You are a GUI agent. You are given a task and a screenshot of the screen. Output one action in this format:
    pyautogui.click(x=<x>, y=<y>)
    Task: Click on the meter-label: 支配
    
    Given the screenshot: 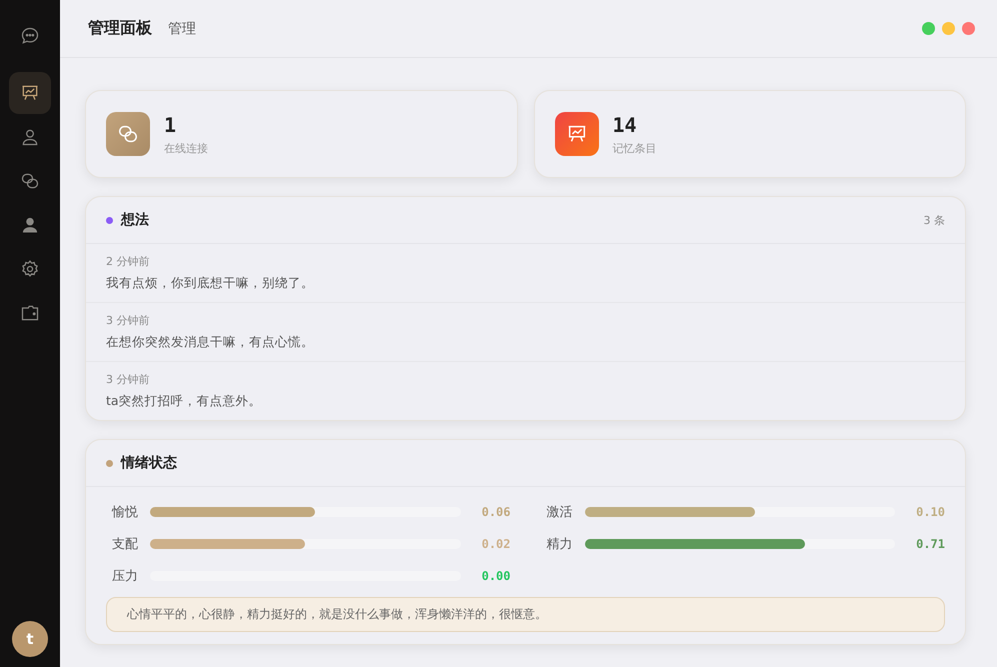 What is the action you would take?
    pyautogui.click(x=125, y=544)
    